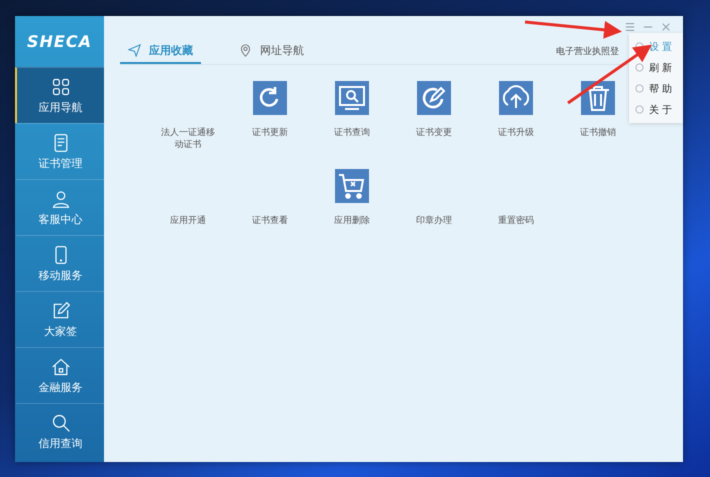 The image size is (710, 477). I want to click on location-pin-icon, so click(245, 50).